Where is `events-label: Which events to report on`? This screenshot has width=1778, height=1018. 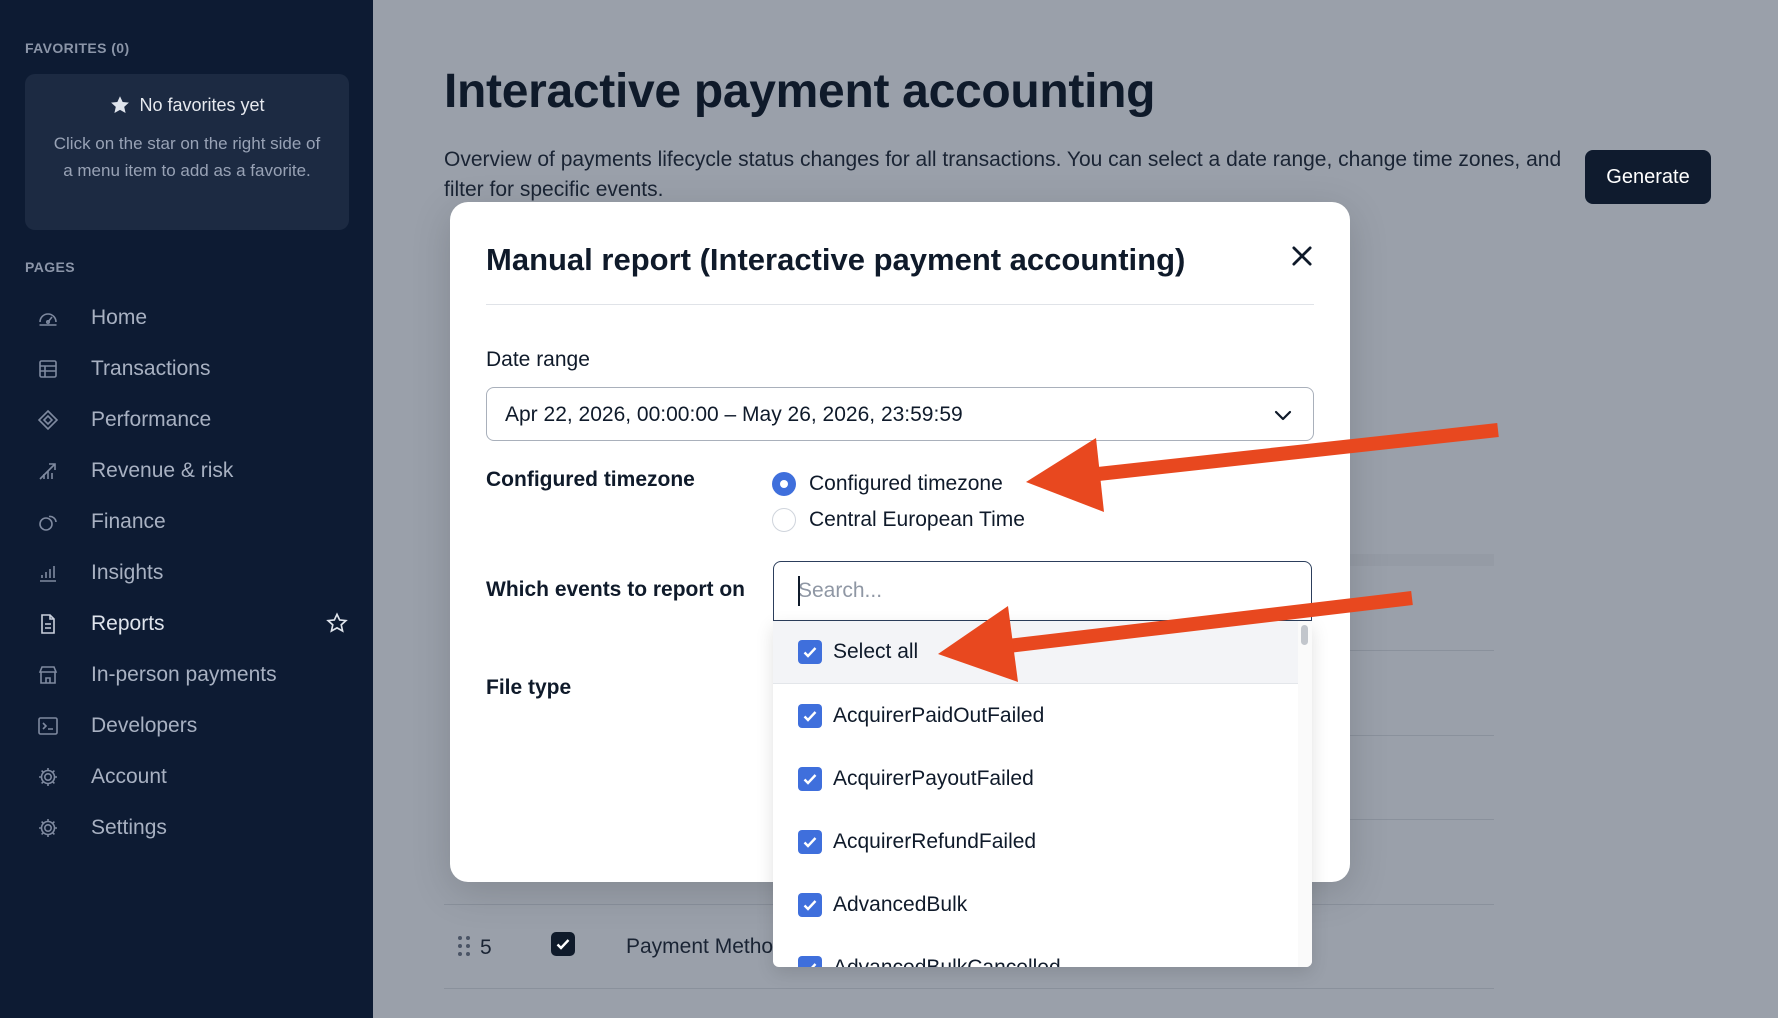
events-label: Which events to report on is located at coordinates (616, 589).